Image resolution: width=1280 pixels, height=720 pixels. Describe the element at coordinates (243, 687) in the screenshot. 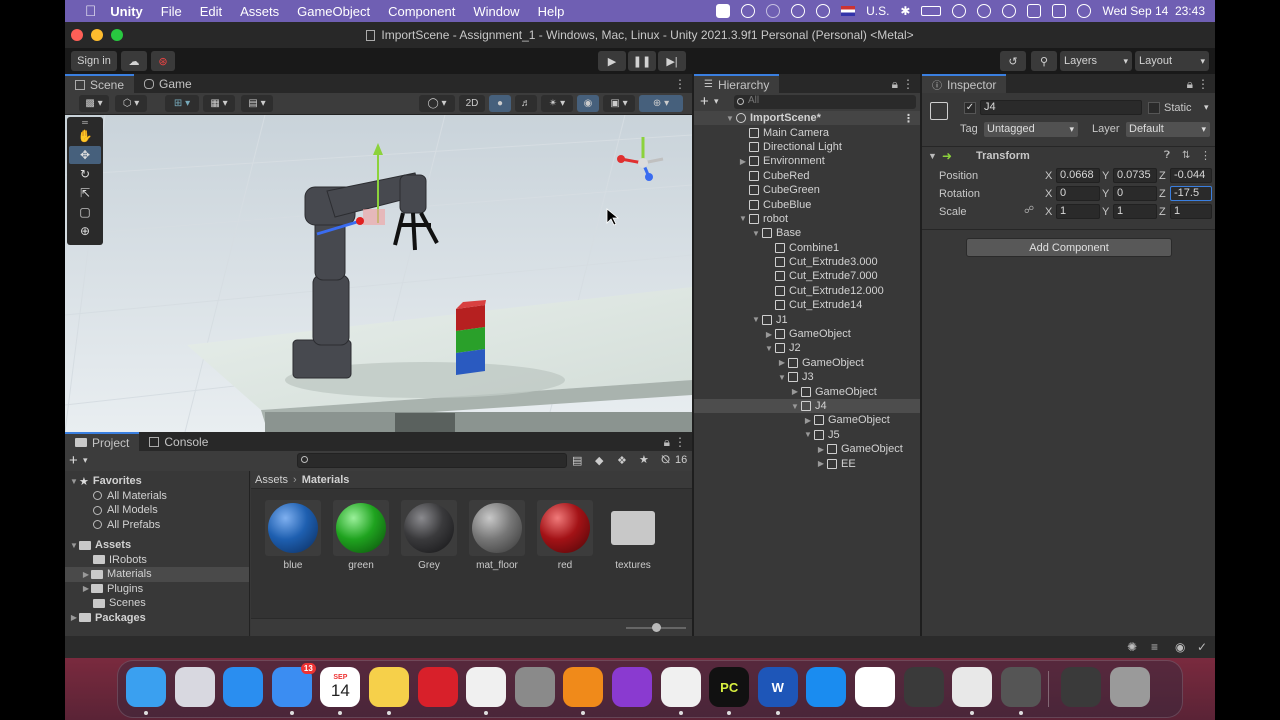

I see `safari-icon` at that location.